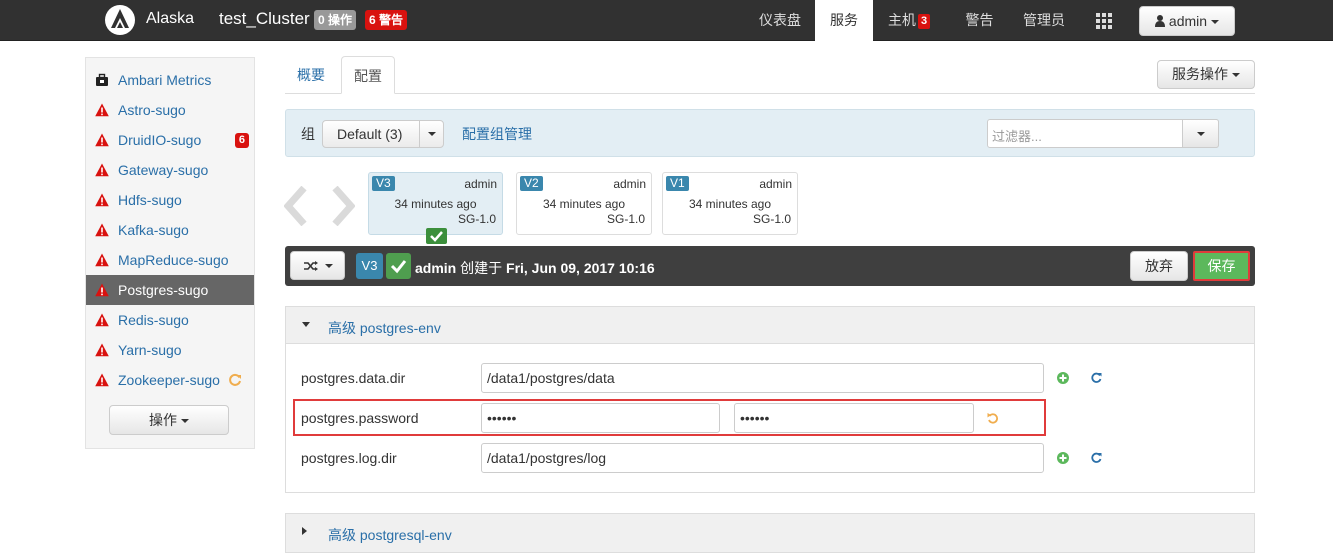 This screenshot has height=553, width=1333. What do you see at coordinates (170, 350) in the screenshot?
I see `sidebar-item-yarn-sugo: Yarn-sugo` at bounding box center [170, 350].